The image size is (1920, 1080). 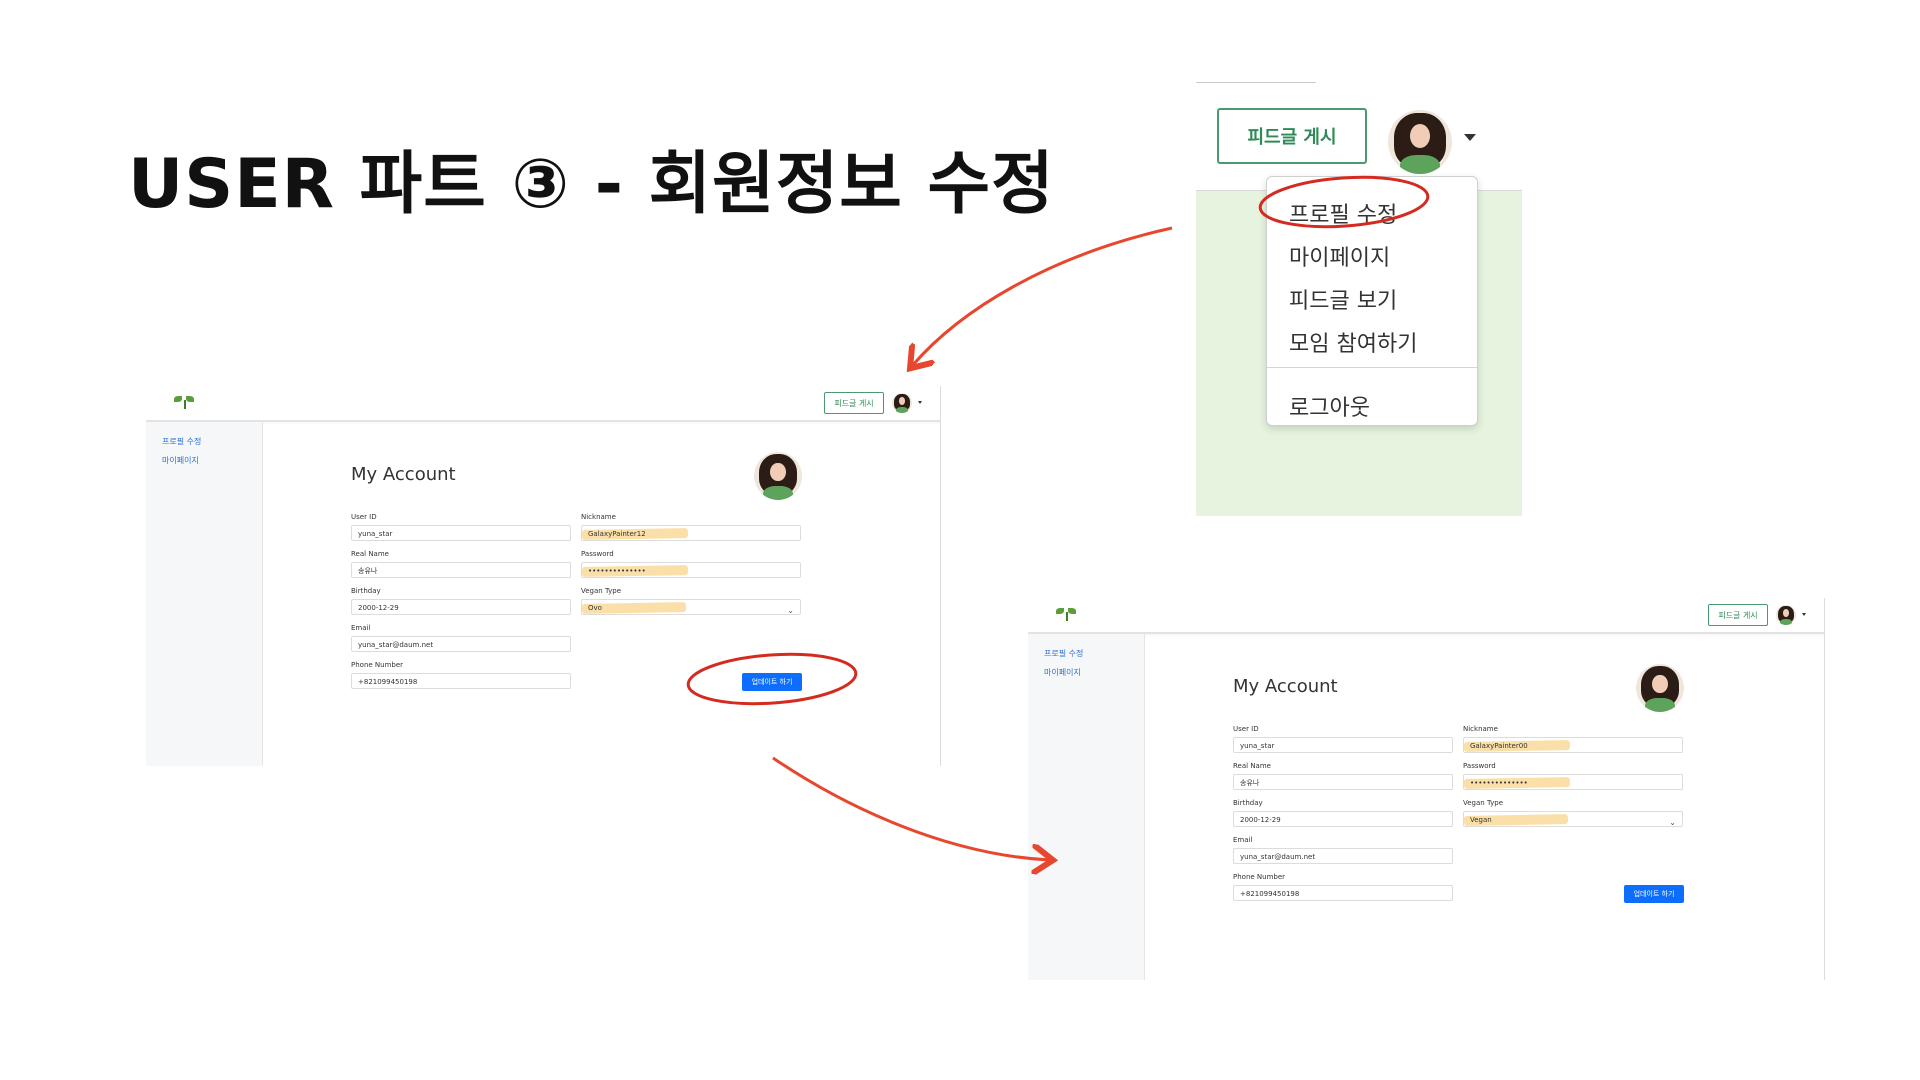 I want to click on nickname-field: GalaxyPainter12, so click(x=691, y=533).